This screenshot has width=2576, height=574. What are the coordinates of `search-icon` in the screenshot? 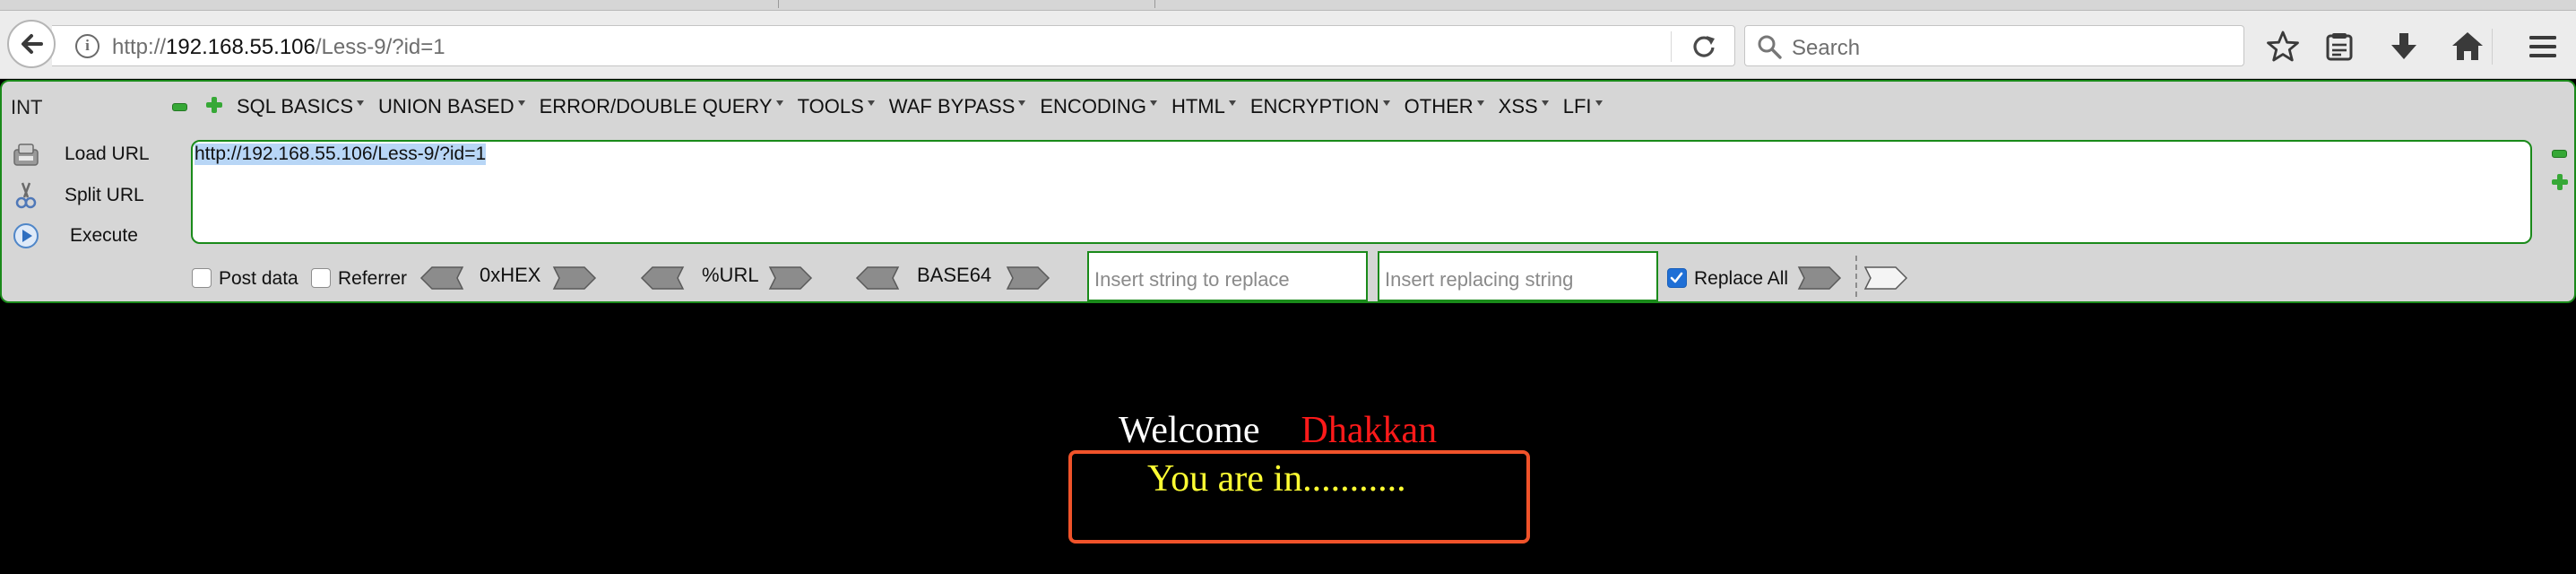 It's located at (1770, 47).